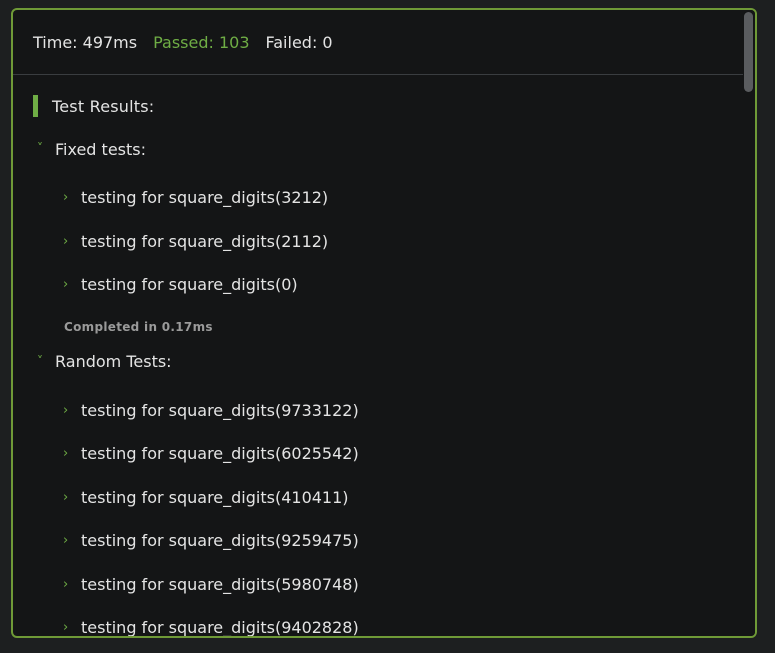 Image resolution: width=775 pixels, height=653 pixels. What do you see at coordinates (409, 454) in the screenshot?
I see `test-item: › testing for square_digits(6025542)` at bounding box center [409, 454].